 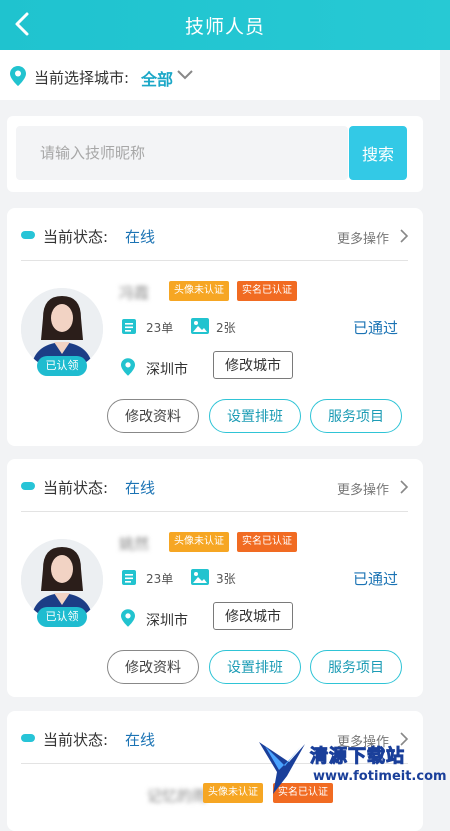 I want to click on top-app-bar: 技师人员, so click(x=225, y=25).